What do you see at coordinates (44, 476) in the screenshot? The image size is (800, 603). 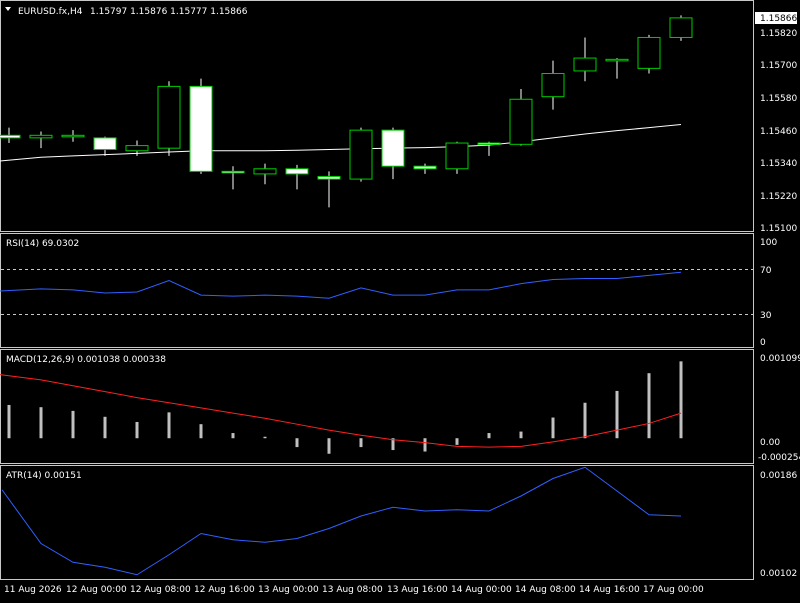 I see `atr-label: ATR(14) 0.00151` at bounding box center [44, 476].